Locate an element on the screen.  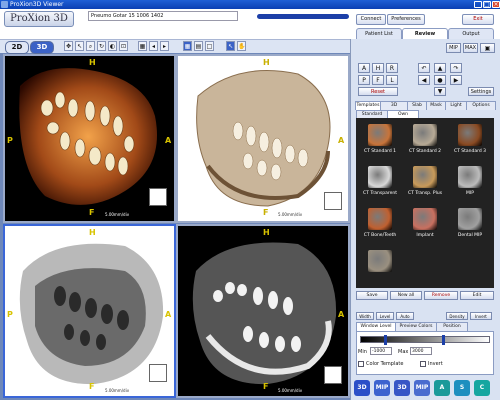
preset-label: Implant is located at coordinates (425, 235).